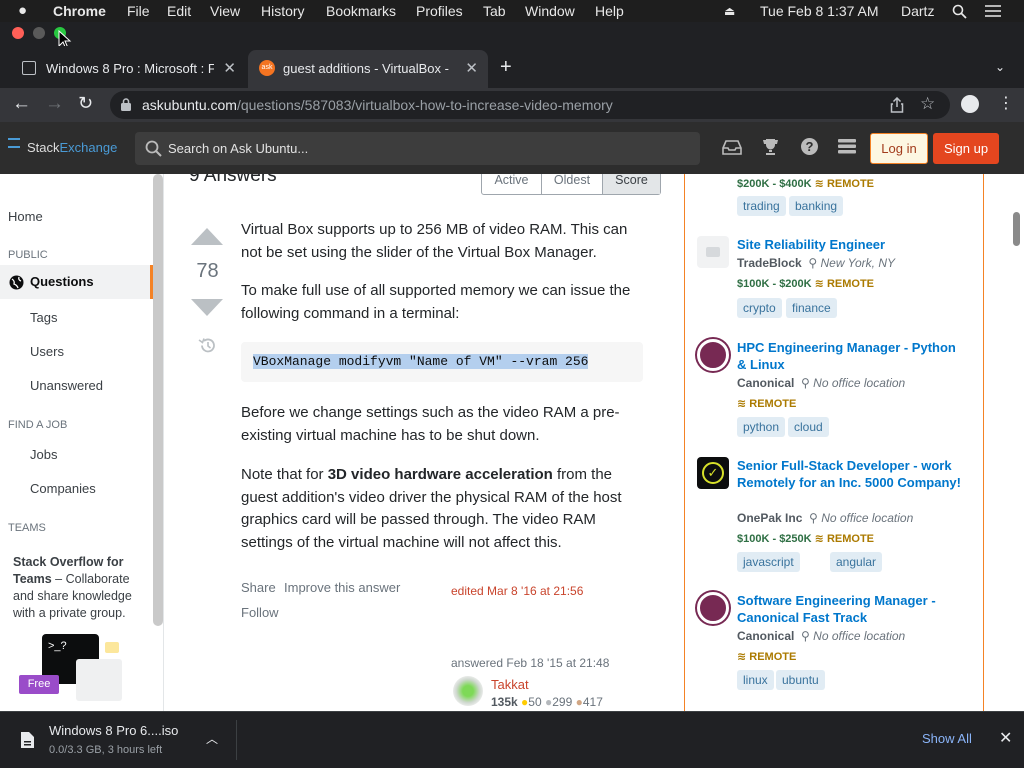 This screenshot has width=1024, height=768. What do you see at coordinates (127, 69) in the screenshot?
I see `tab-windows-8-pro: Windows 8 Pro : Microsoft : Fre ✕` at bounding box center [127, 69].